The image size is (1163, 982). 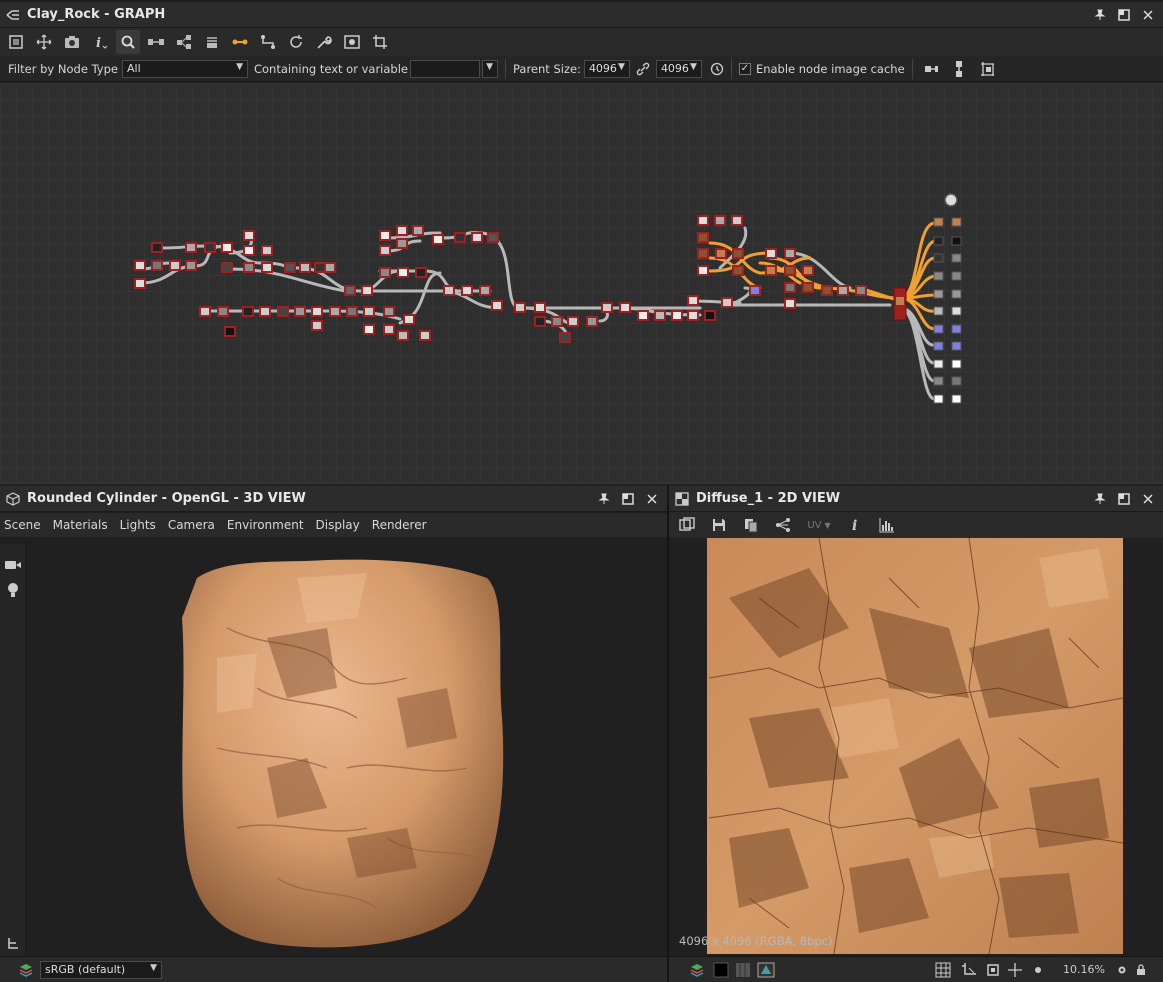 What do you see at coordinates (380, 42) in the screenshot?
I see `crop-icon` at bounding box center [380, 42].